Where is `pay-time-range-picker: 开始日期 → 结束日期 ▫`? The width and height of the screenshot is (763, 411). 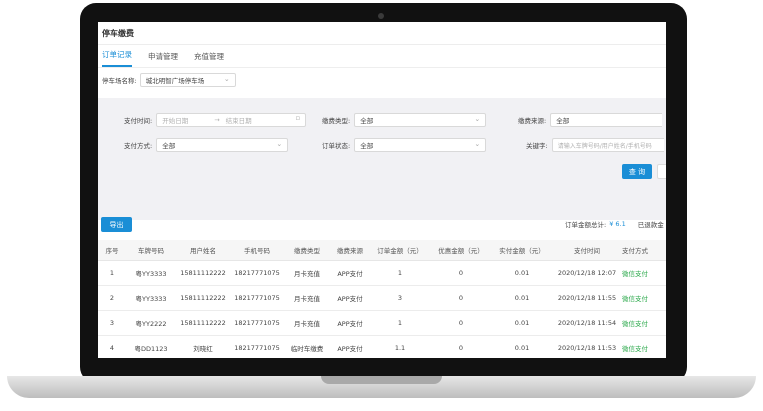
pay-time-range-picker: 开始日期 → 结束日期 ▫ is located at coordinates (231, 120).